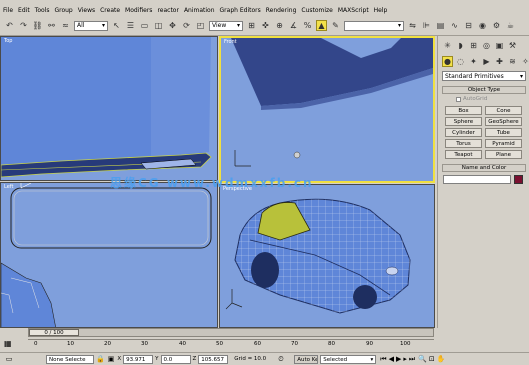 The width and height of the screenshot is (529, 365). Describe the element at coordinates (168, 10) in the screenshot. I see `menu-reactor: reactor` at that location.